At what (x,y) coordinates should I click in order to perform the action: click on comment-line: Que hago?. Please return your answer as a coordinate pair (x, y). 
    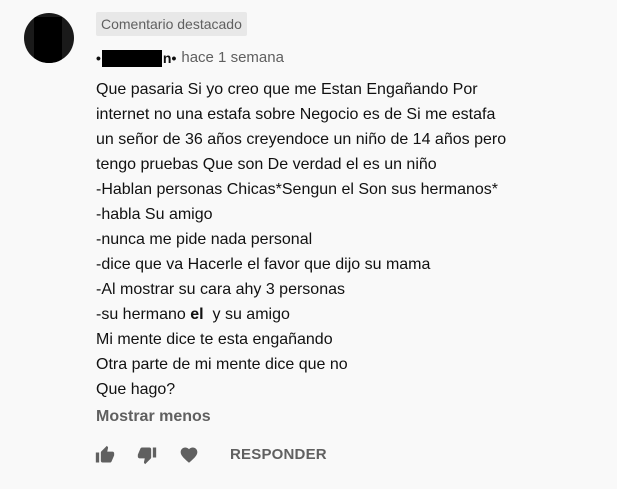
    Looking at the image, I should click on (136, 389).